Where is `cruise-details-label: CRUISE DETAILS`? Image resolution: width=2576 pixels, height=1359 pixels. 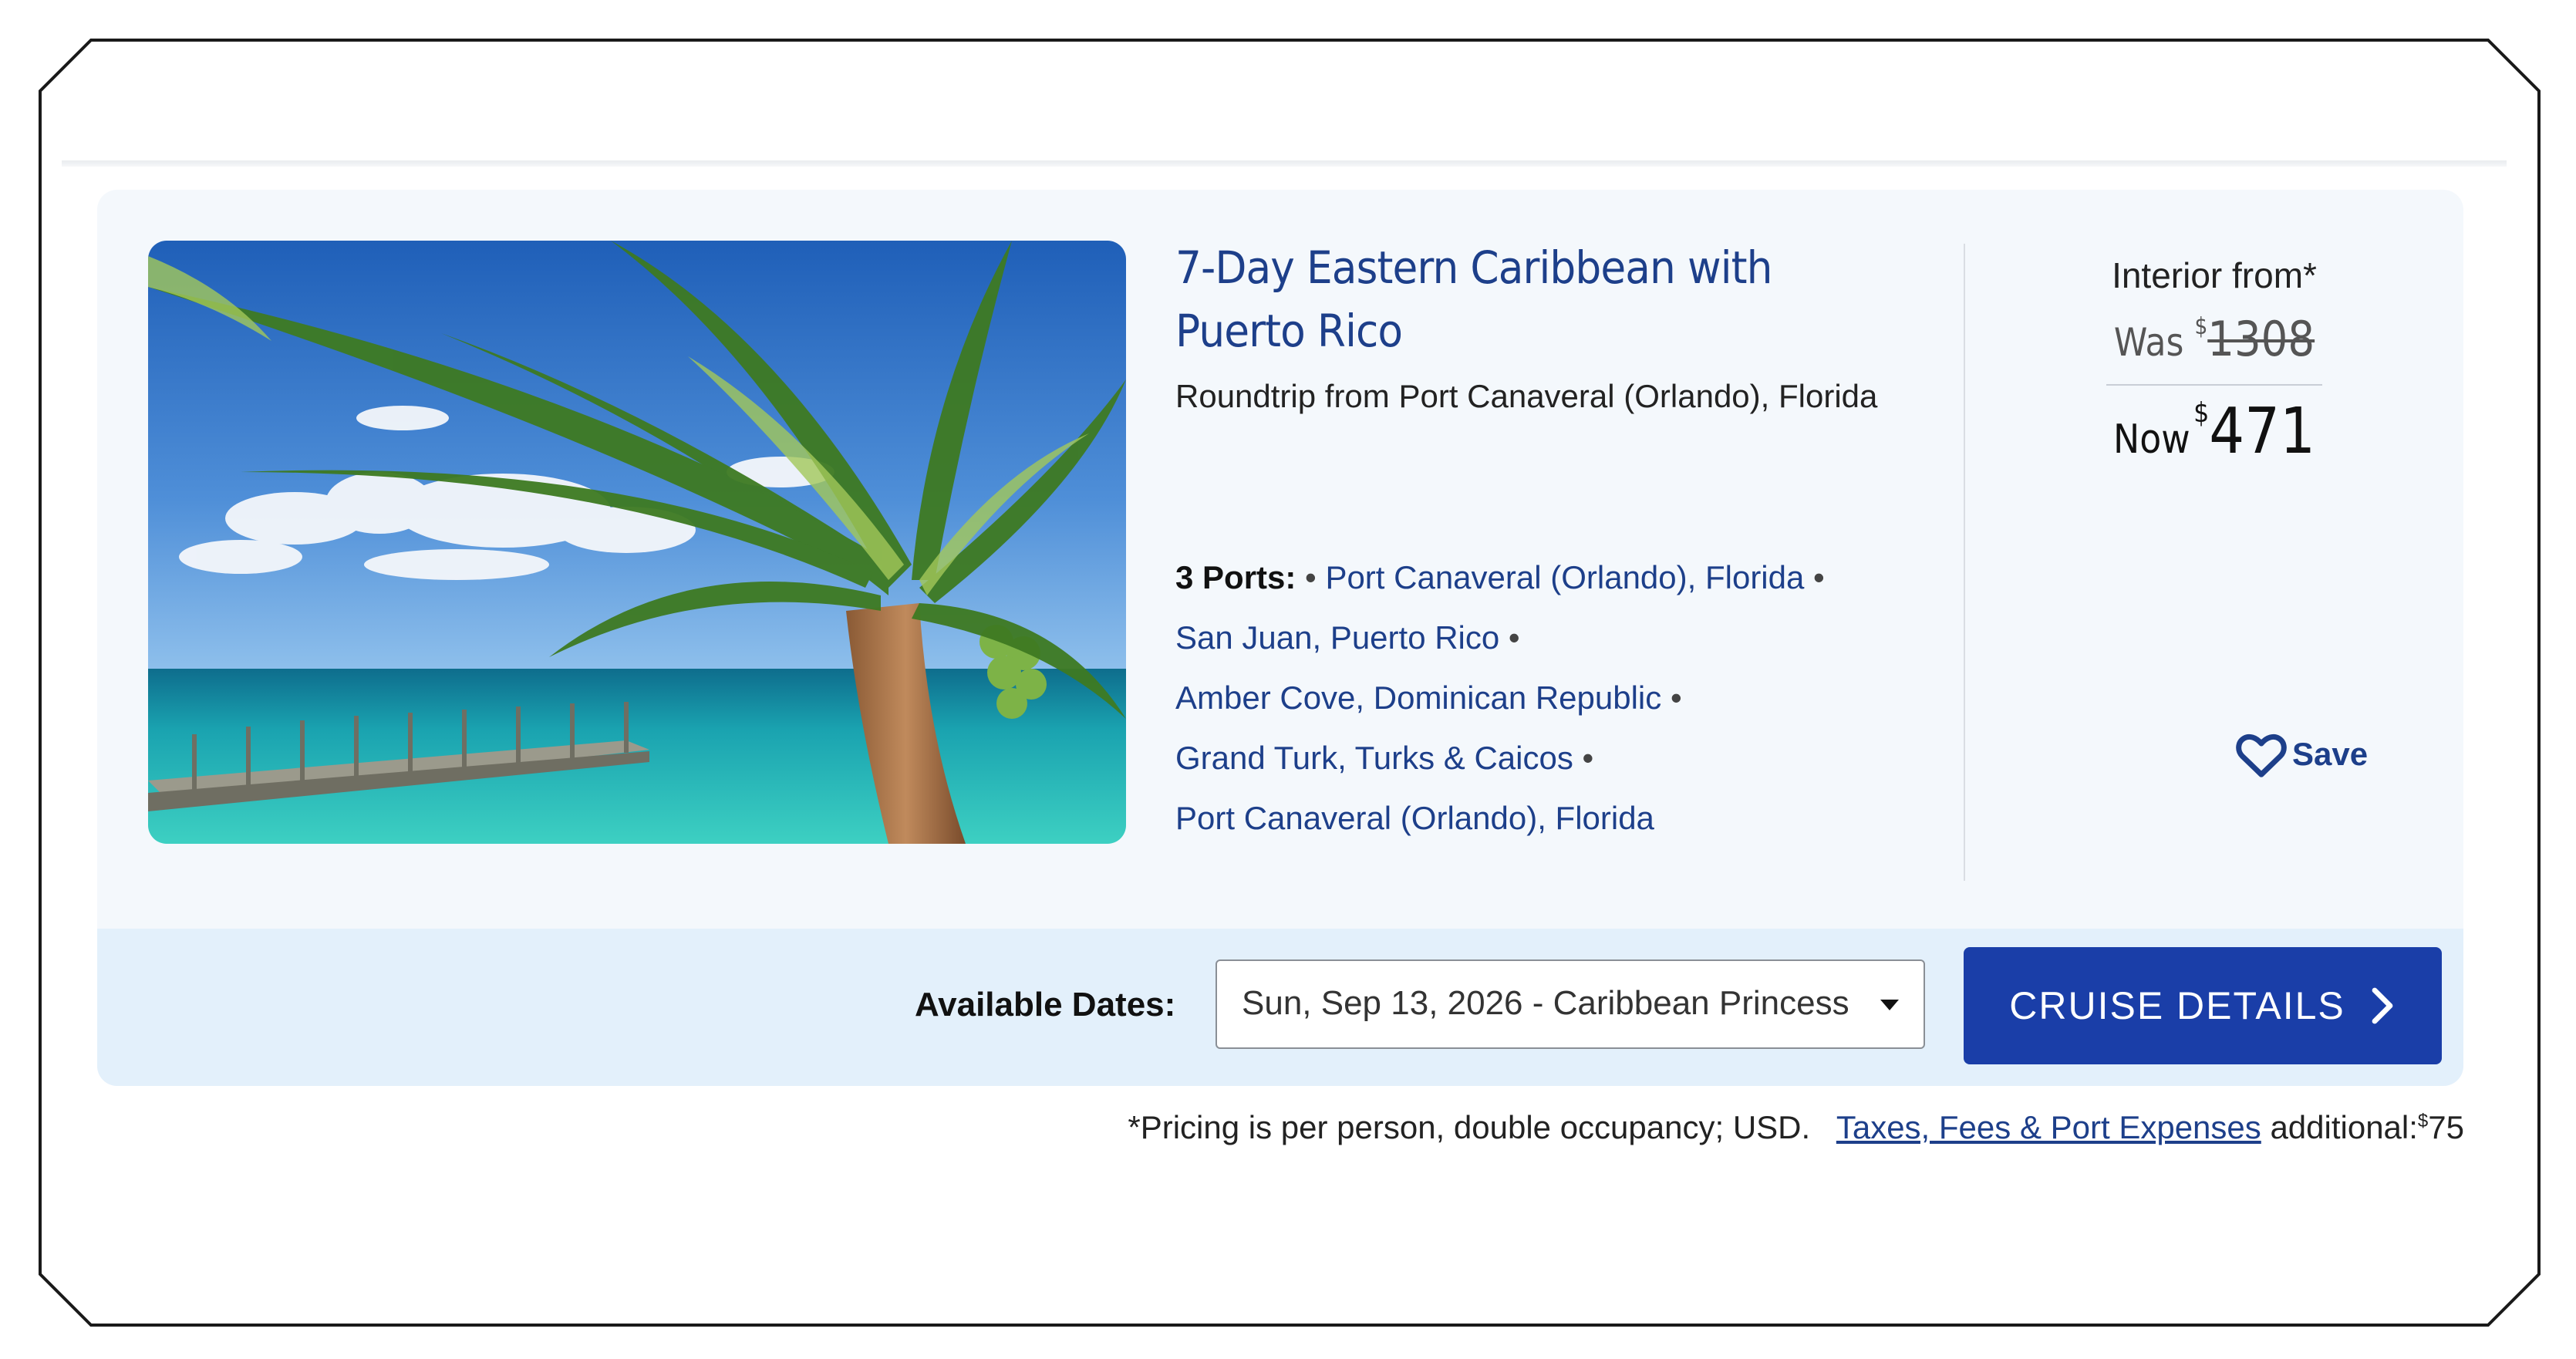
cruise-details-label: CRUISE DETAILS is located at coordinates (2177, 1005).